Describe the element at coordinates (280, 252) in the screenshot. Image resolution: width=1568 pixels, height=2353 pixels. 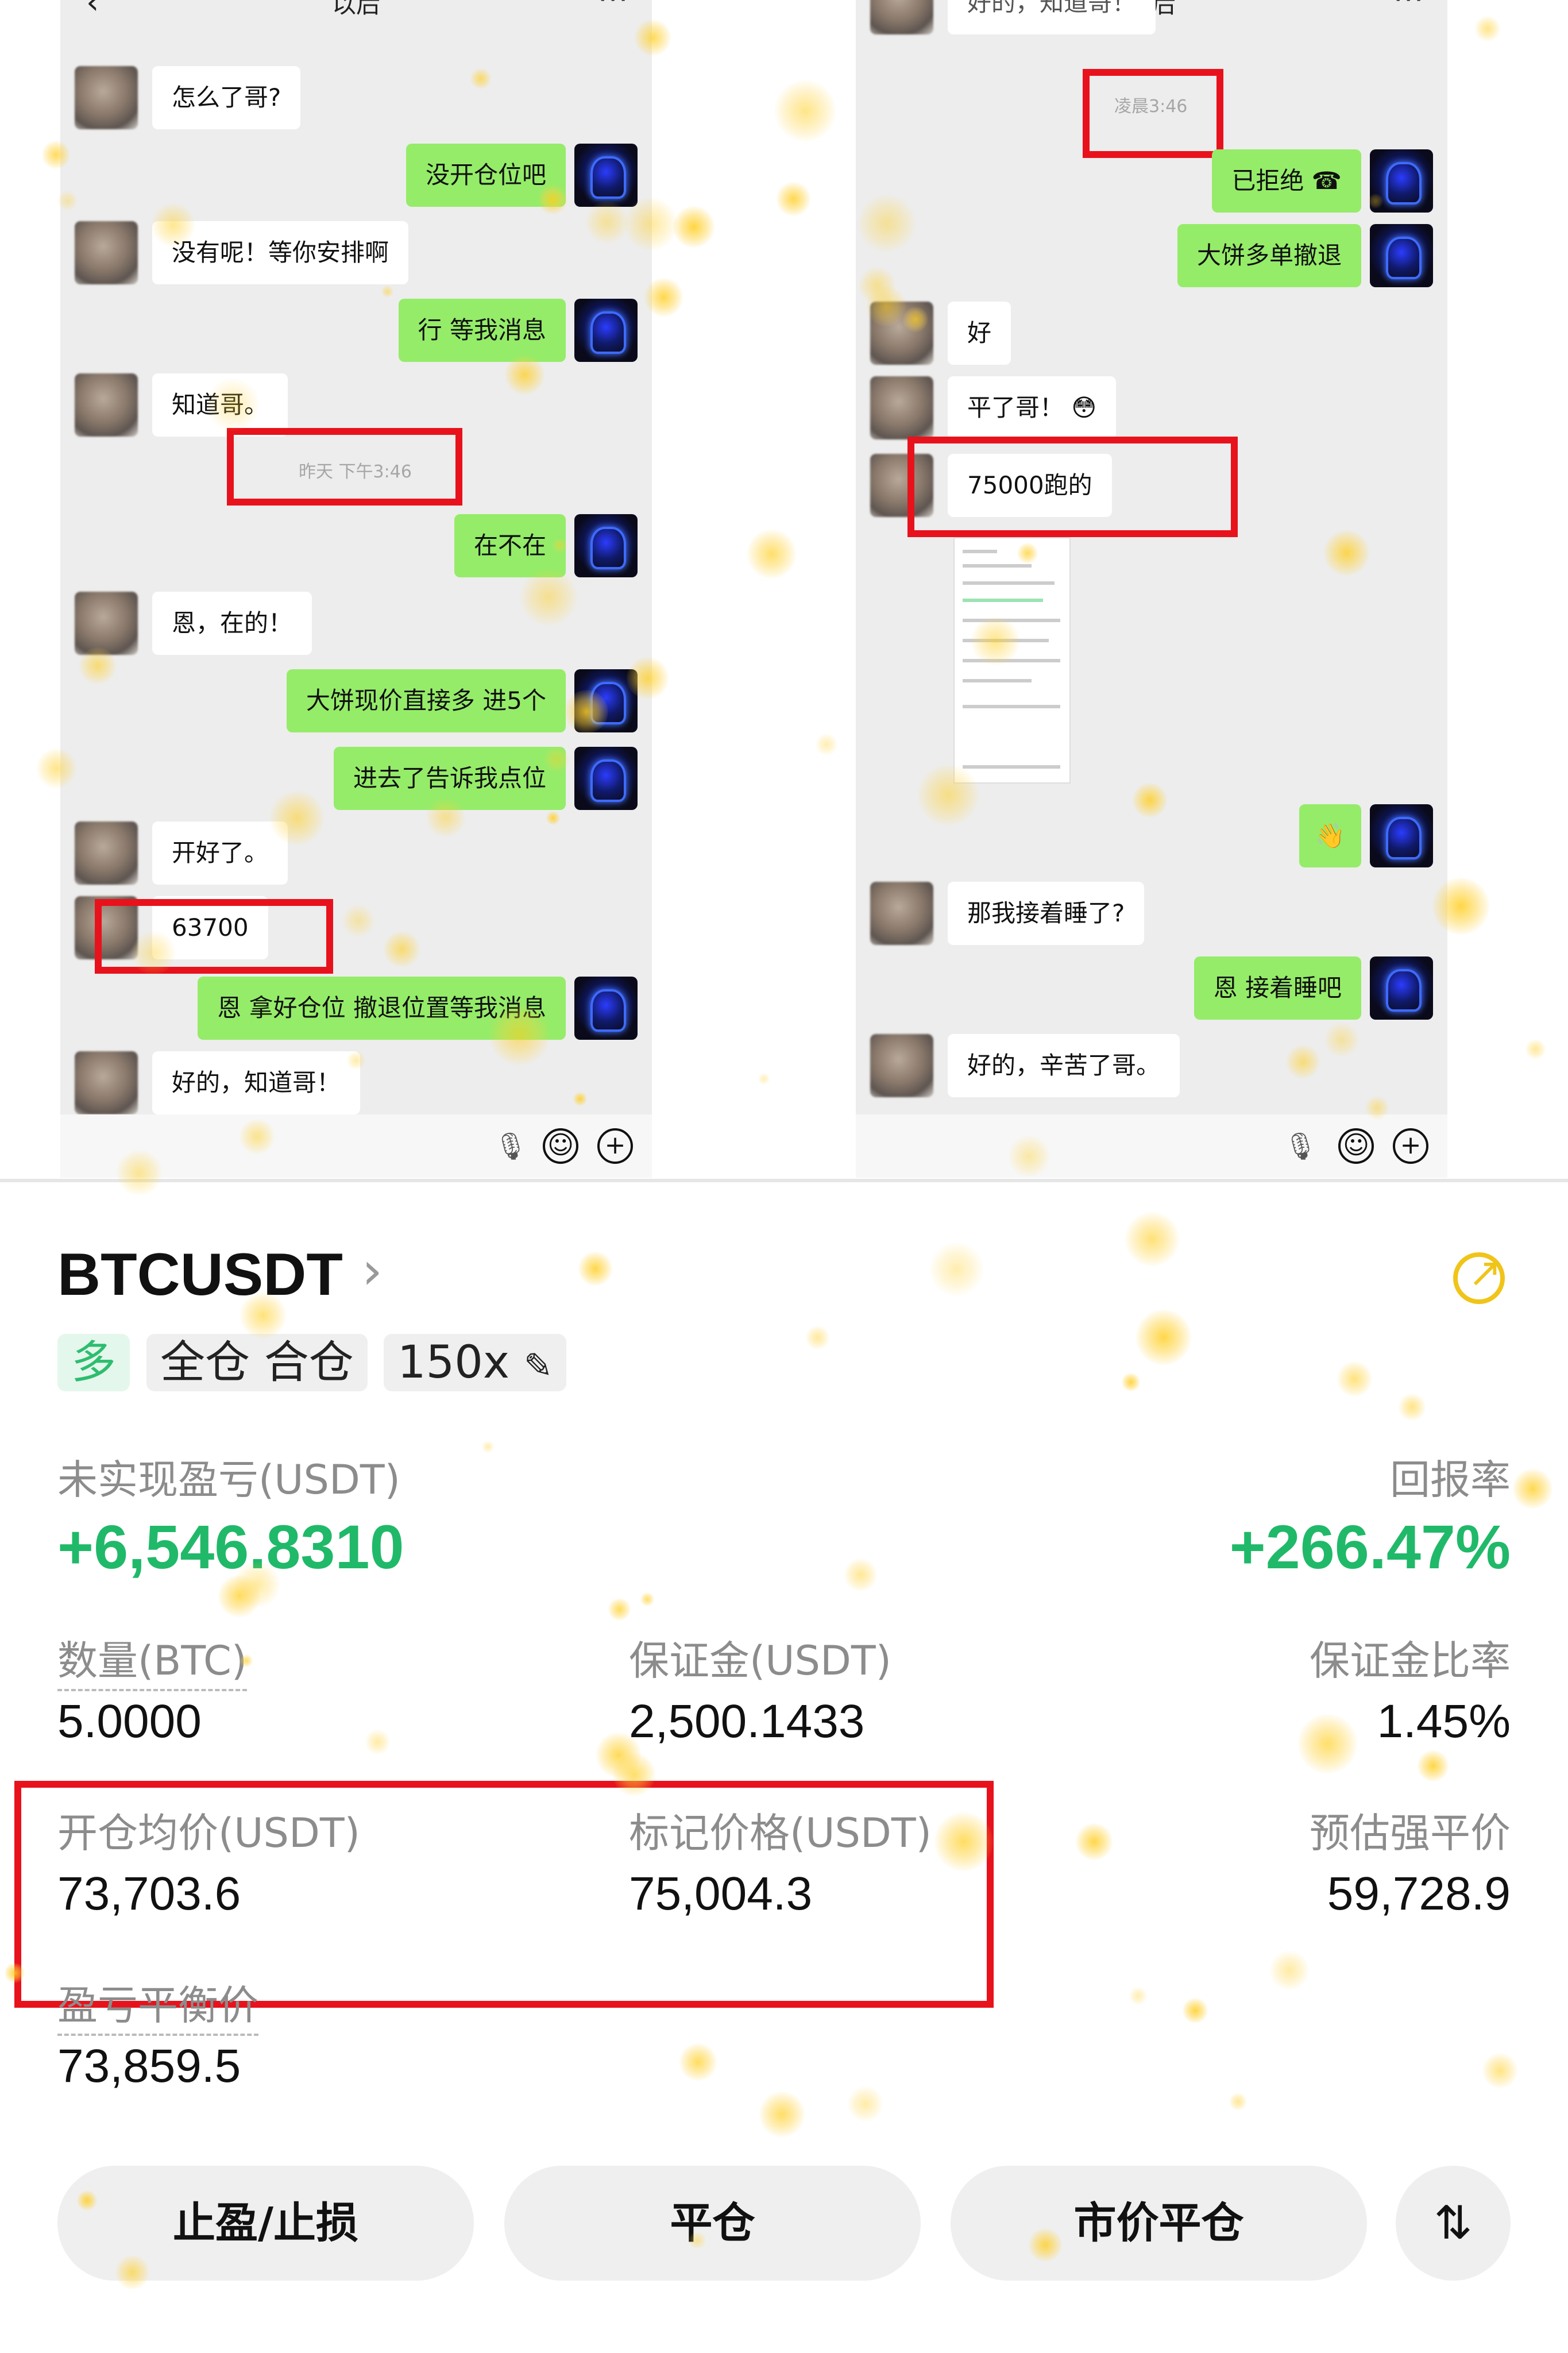
I see `message-bubble: 没有呢！等你安排啊` at that location.